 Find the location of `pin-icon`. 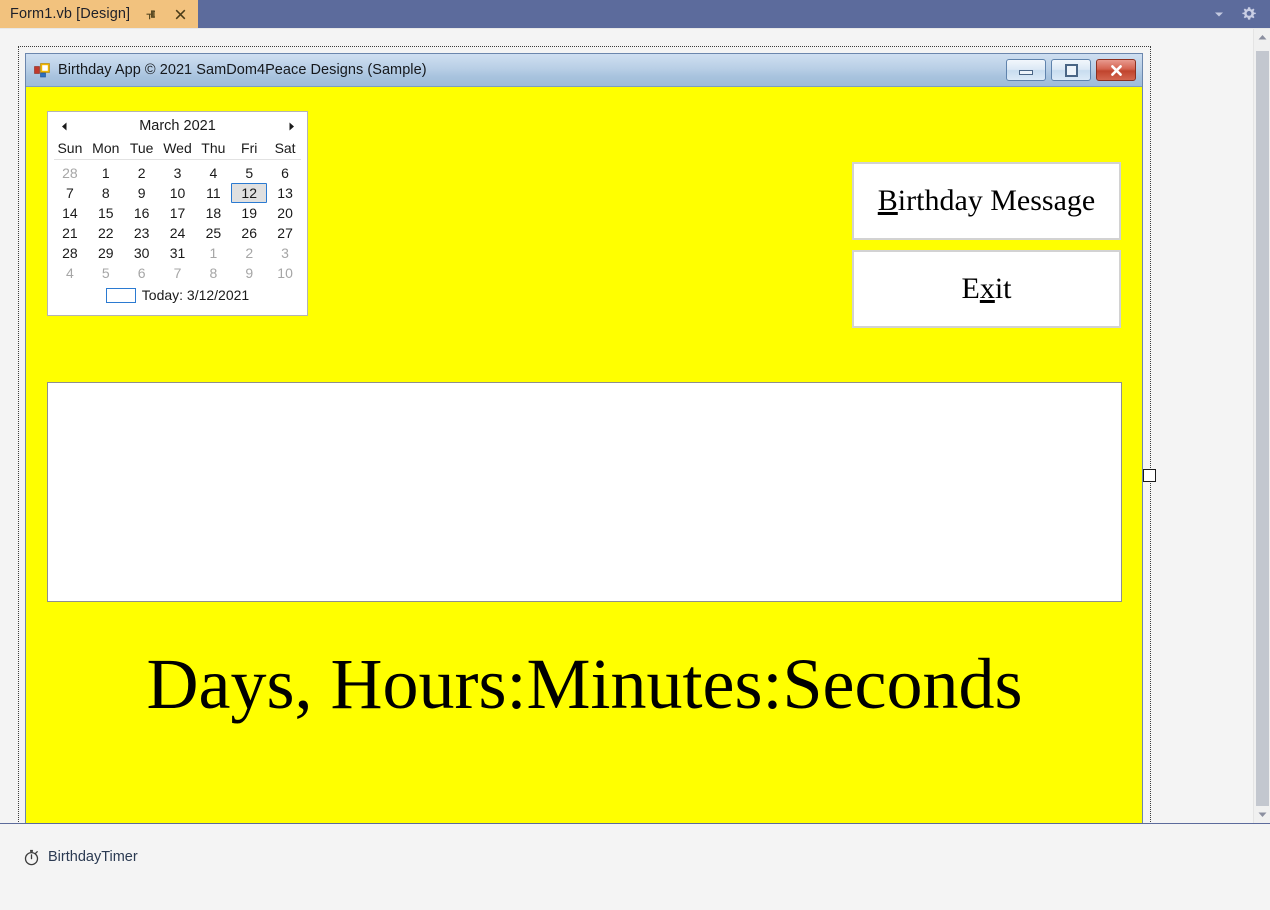

pin-icon is located at coordinates (150, 14).